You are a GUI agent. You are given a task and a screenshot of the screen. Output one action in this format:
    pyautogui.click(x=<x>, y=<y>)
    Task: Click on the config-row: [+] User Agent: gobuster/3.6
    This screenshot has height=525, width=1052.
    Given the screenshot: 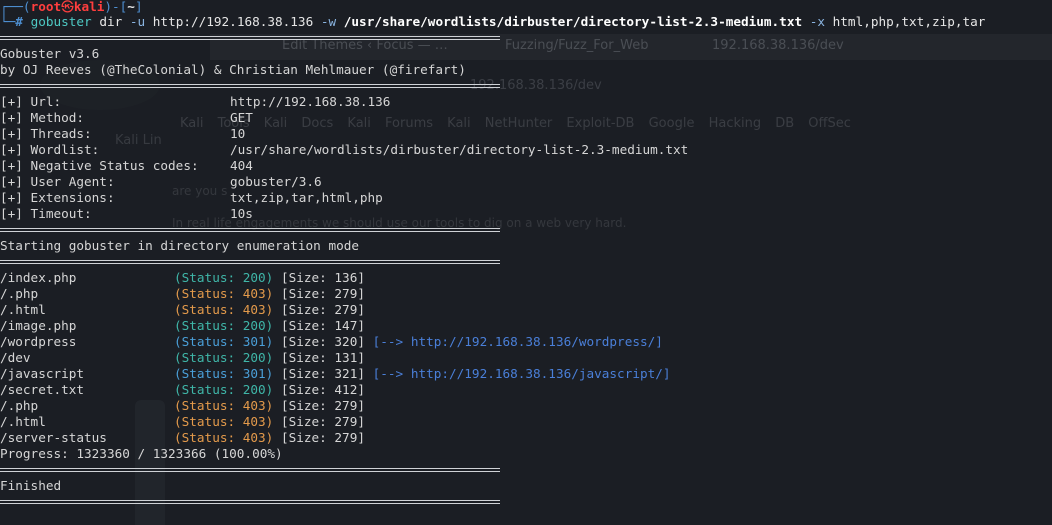 What is the action you would take?
    pyautogui.click(x=526, y=182)
    